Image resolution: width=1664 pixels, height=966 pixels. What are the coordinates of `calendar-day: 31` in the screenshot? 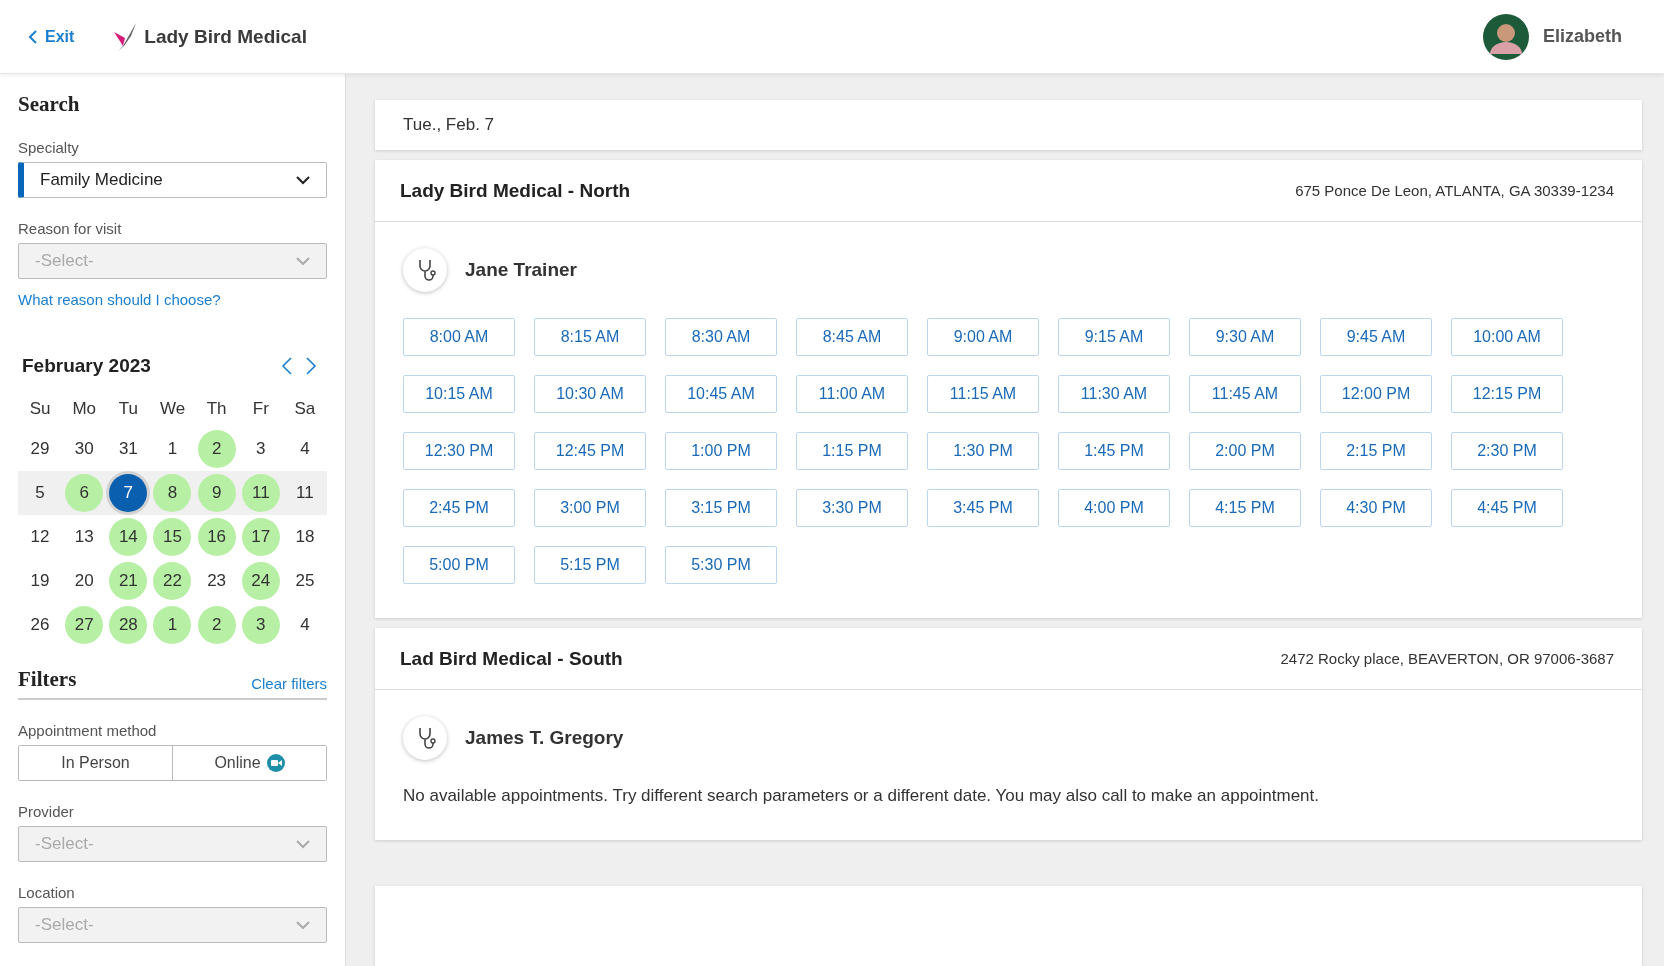 It's located at (128, 449).